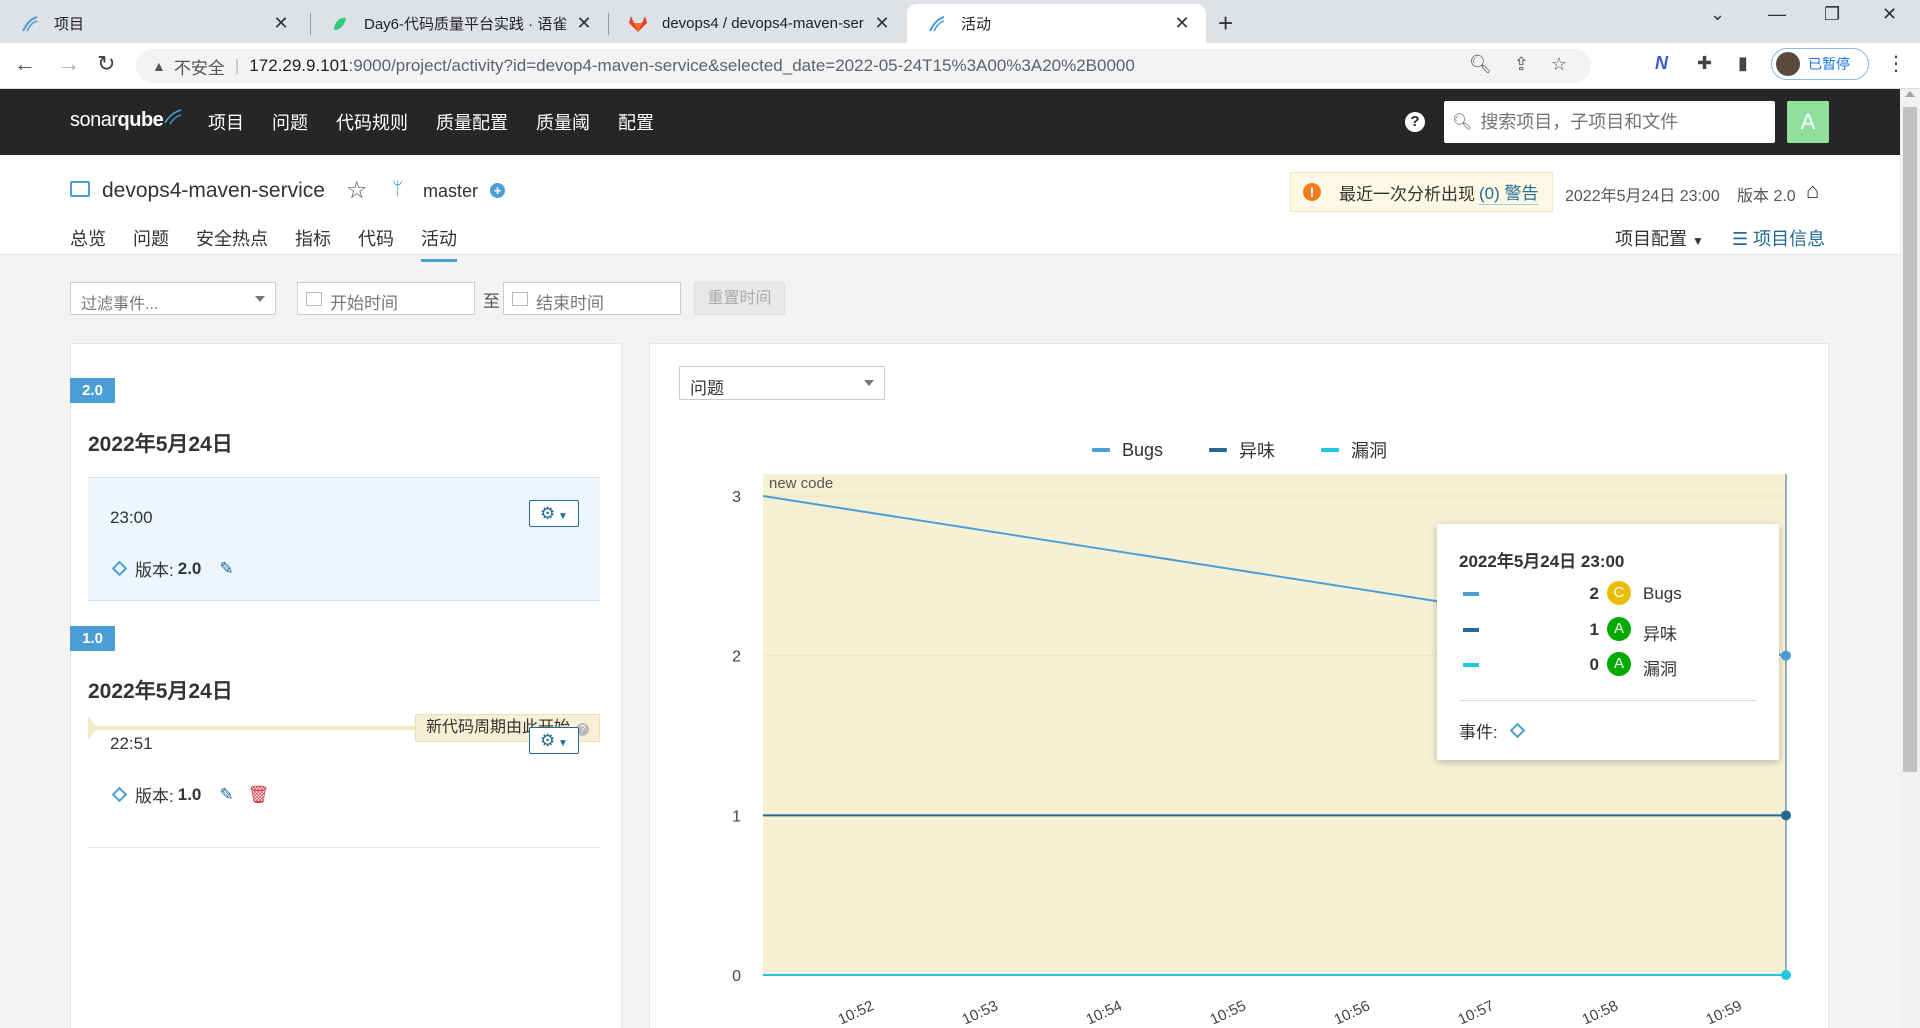  I want to click on x-tick-label: 10:55, so click(1227, 1012).